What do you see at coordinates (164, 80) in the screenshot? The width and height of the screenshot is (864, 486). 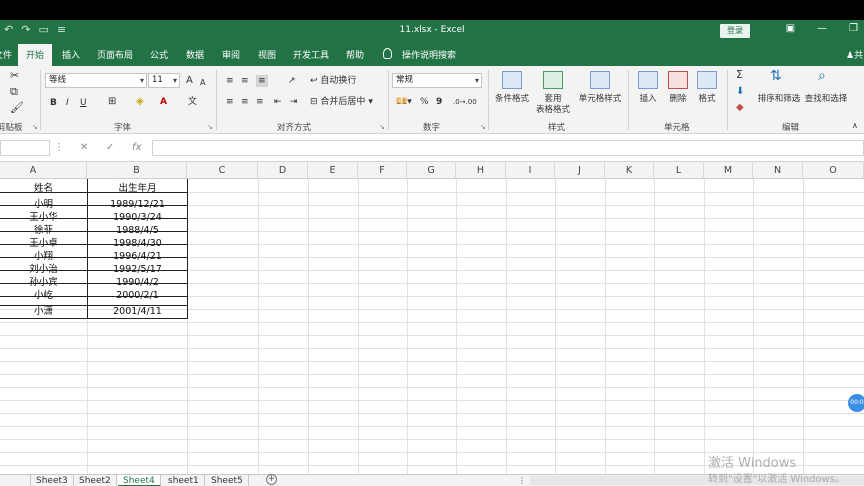 I see `font-size-select: 11 ▾` at bounding box center [164, 80].